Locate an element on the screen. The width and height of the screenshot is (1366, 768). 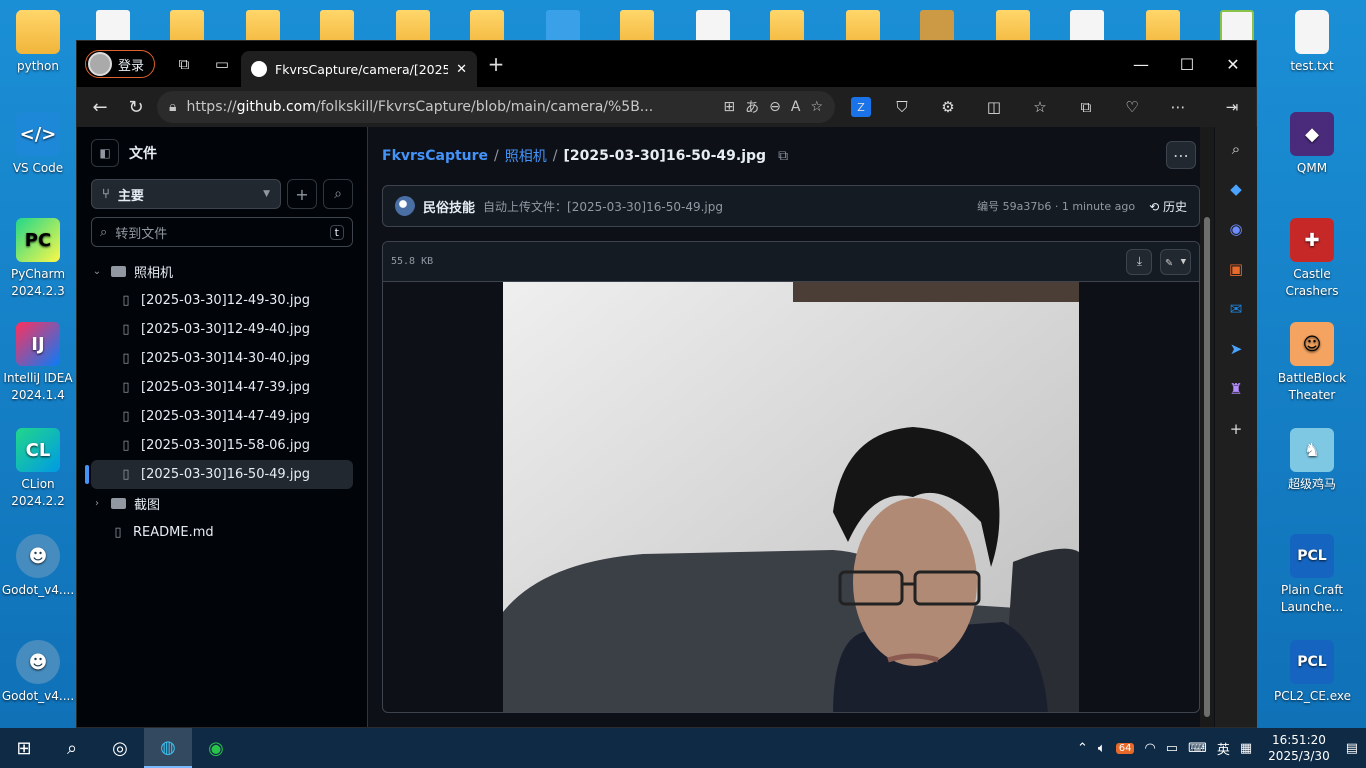
close-window-icon: ✕ is located at coordinates (1233, 64).